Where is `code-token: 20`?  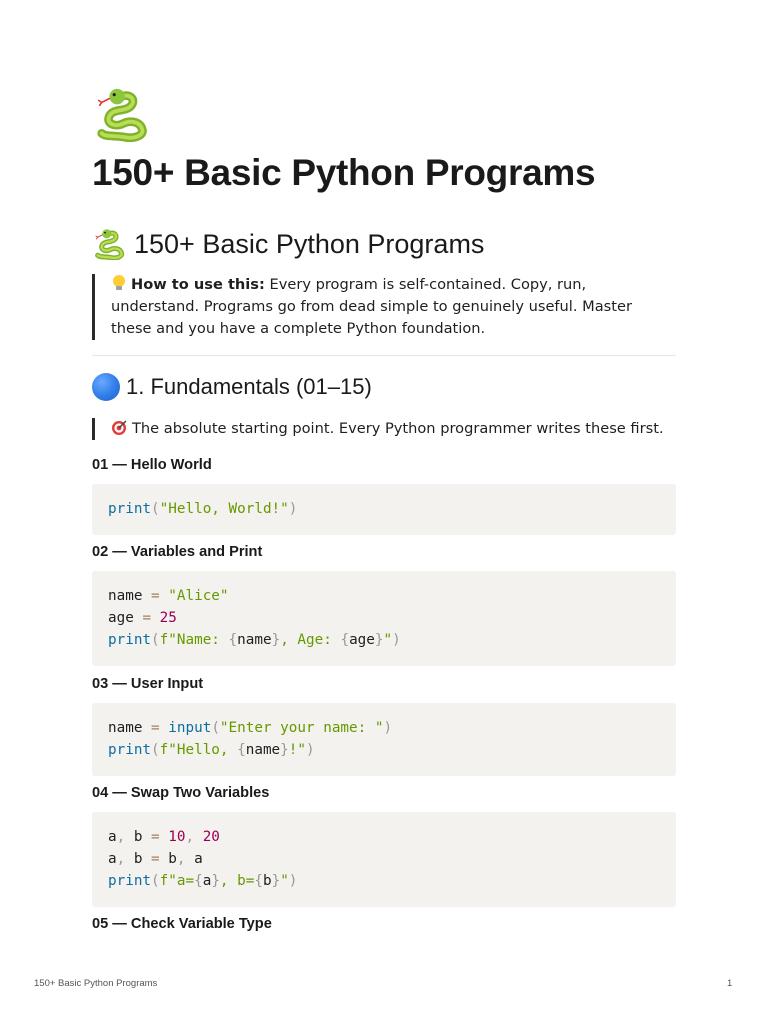
code-token: 20 is located at coordinates (207, 837).